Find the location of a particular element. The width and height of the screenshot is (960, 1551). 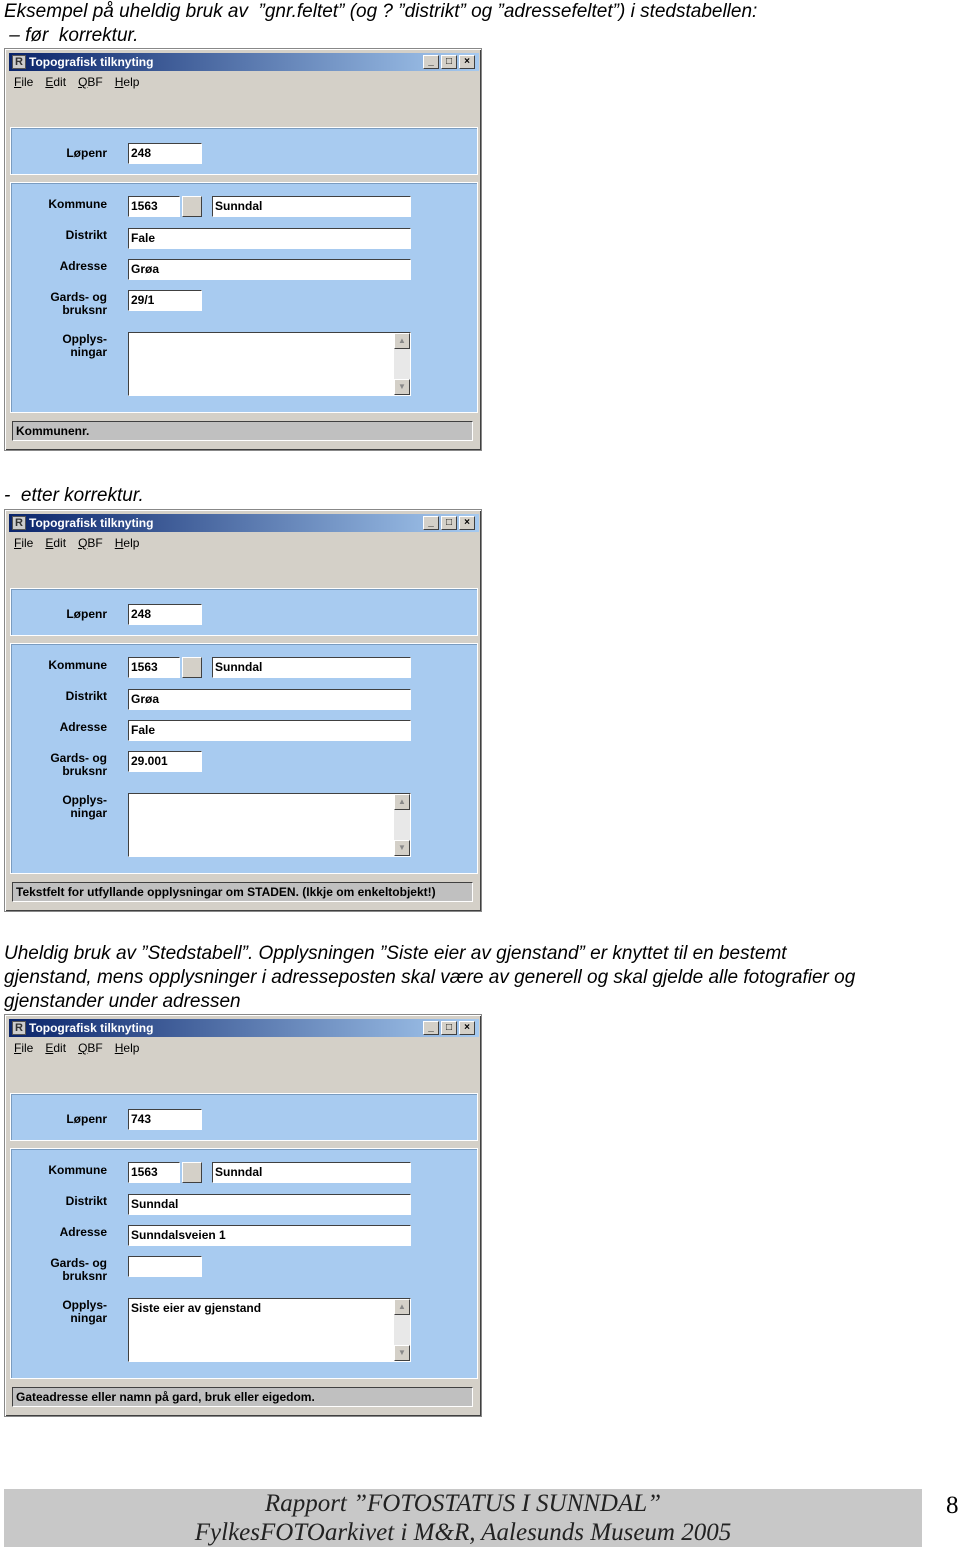

page-number: 8 is located at coordinates (952, 1505).